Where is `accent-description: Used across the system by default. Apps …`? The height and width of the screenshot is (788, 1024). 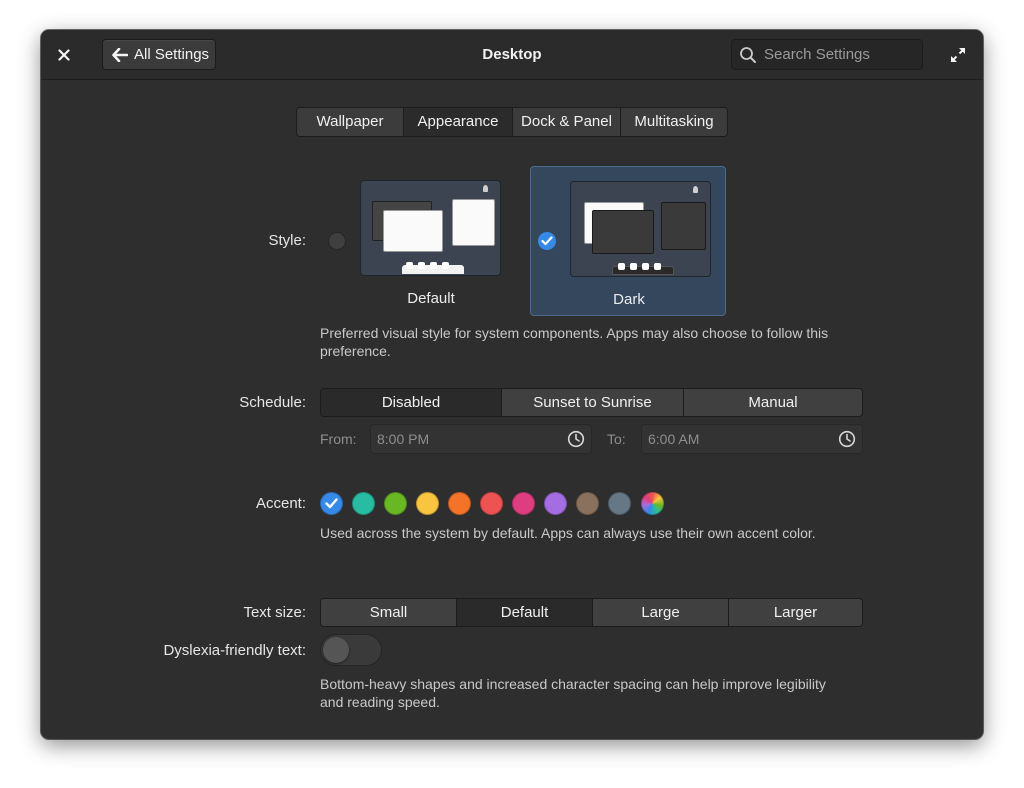 accent-description: Used across the system by default. Apps … is located at coordinates (568, 533).